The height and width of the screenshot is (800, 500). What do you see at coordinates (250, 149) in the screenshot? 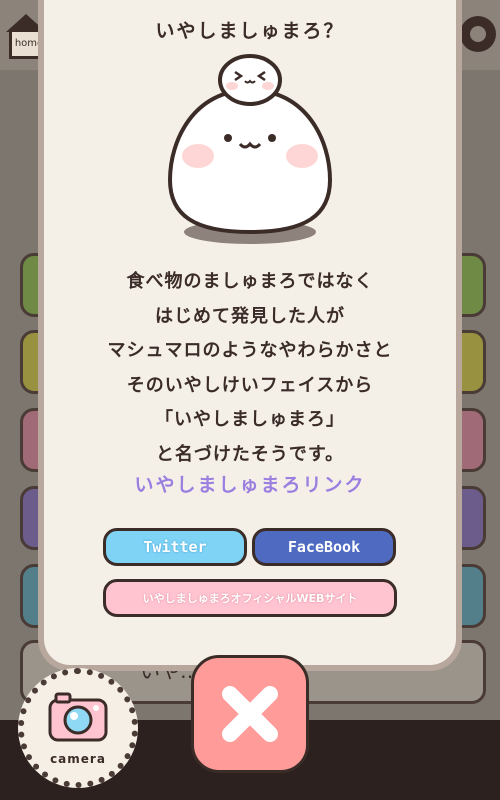
I see `mascot-illustration` at bounding box center [250, 149].